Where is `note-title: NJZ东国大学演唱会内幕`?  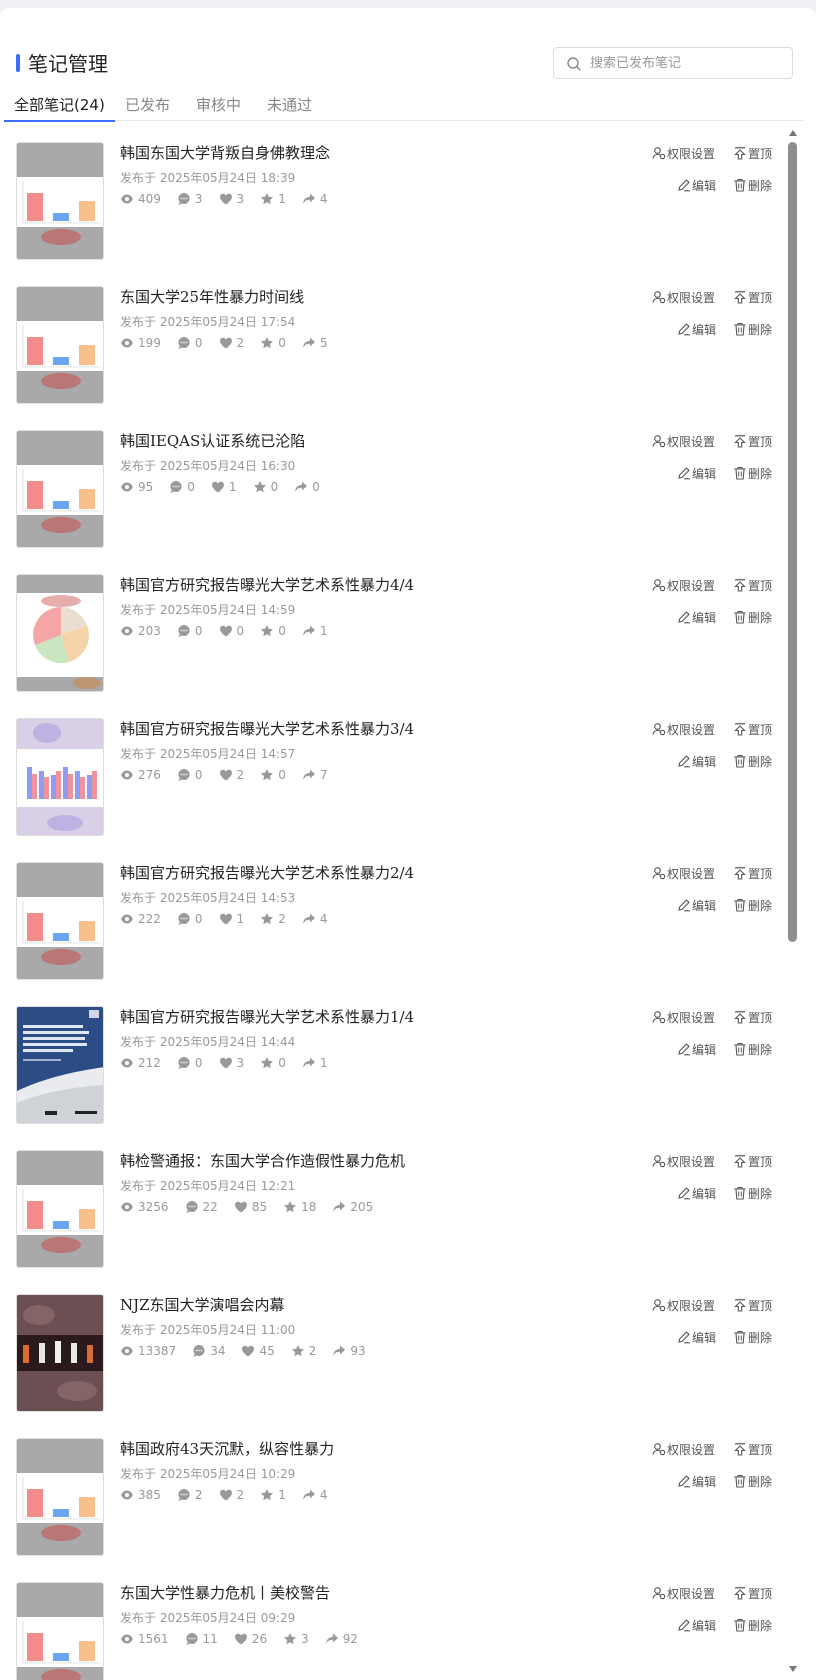
note-title: NJZ东国大学演唱会内幕 is located at coordinates (202, 1304).